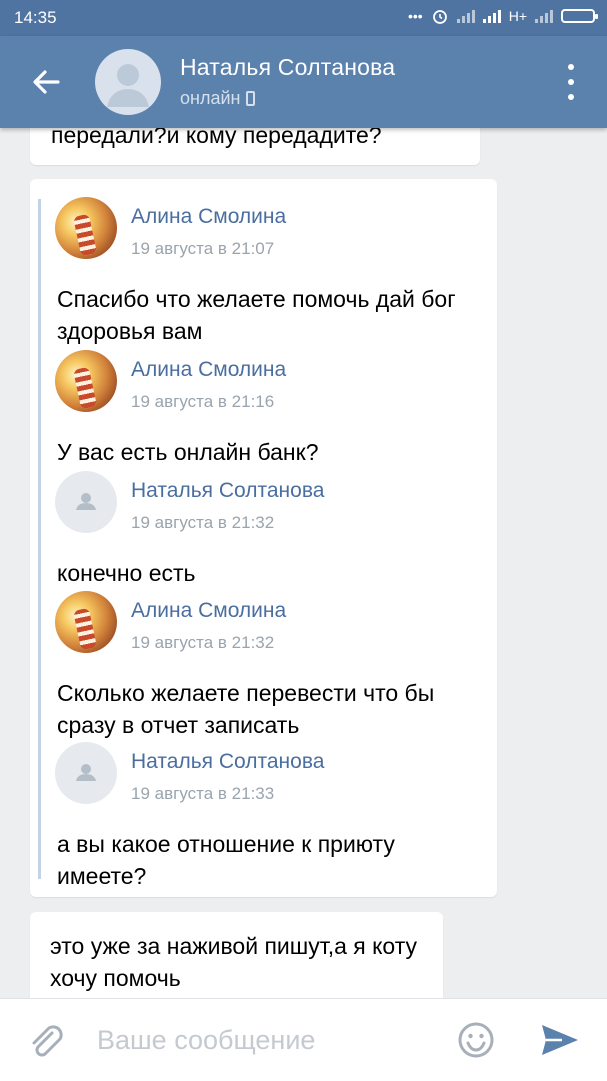 This screenshot has width=607, height=1081. I want to click on attach-icon, so click(48, 1040).